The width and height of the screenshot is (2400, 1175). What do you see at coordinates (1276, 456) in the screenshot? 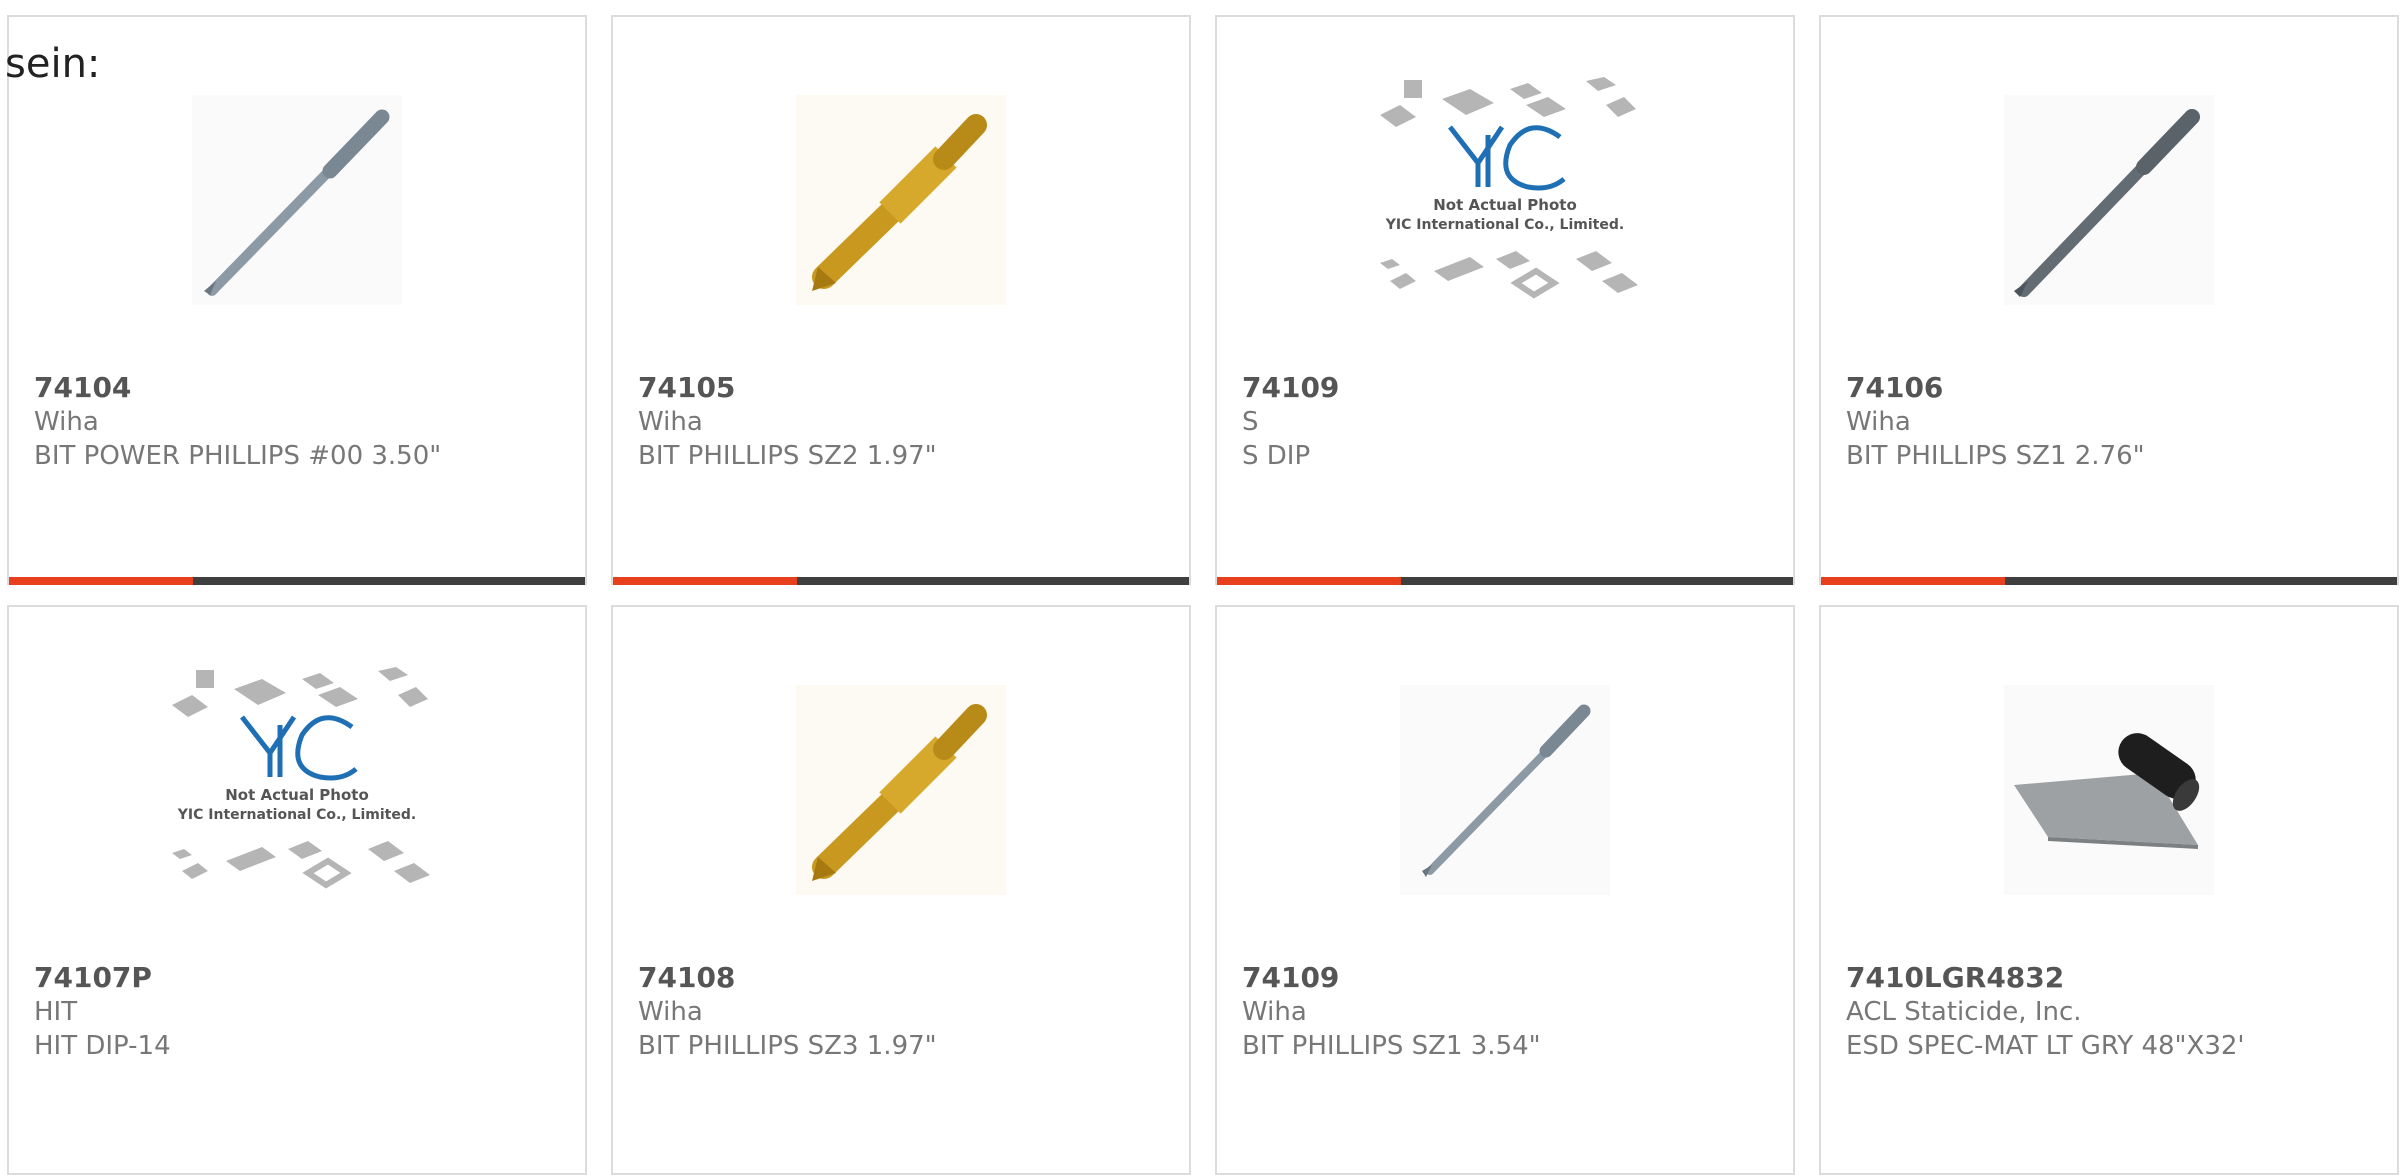
I see `description: S DIP` at bounding box center [1276, 456].